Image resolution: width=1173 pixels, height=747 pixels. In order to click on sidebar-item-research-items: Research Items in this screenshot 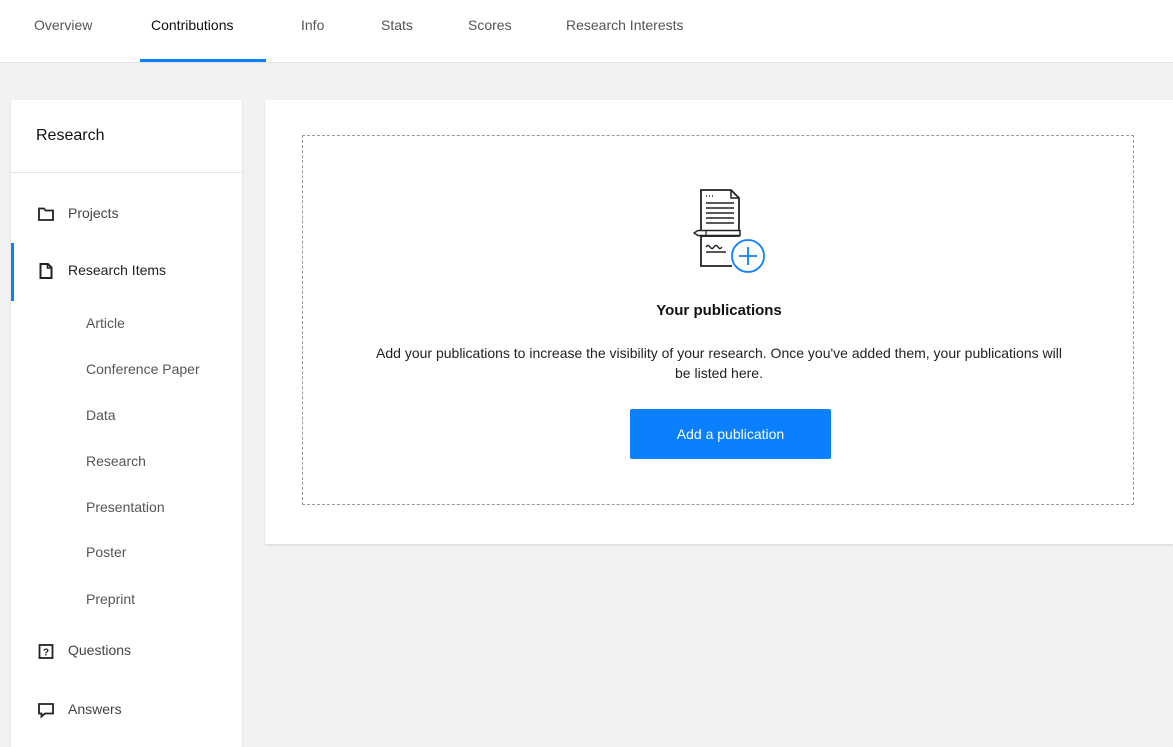, I will do `click(126, 271)`.